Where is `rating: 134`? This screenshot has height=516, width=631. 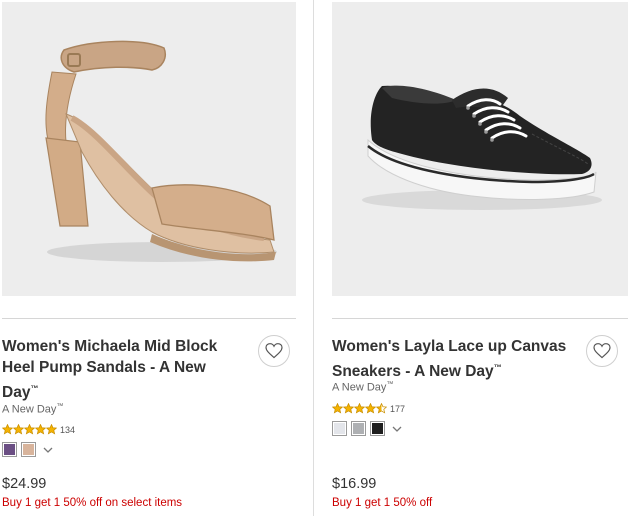
rating: 134 is located at coordinates (38, 429).